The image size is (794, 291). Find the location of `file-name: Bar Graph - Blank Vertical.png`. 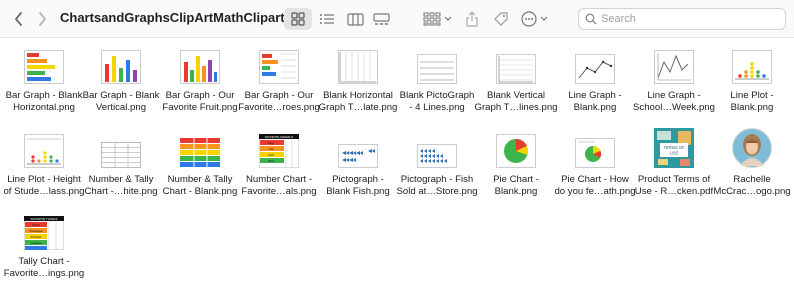

file-name: Bar Graph - Blank Vertical.png is located at coordinates (121, 101).